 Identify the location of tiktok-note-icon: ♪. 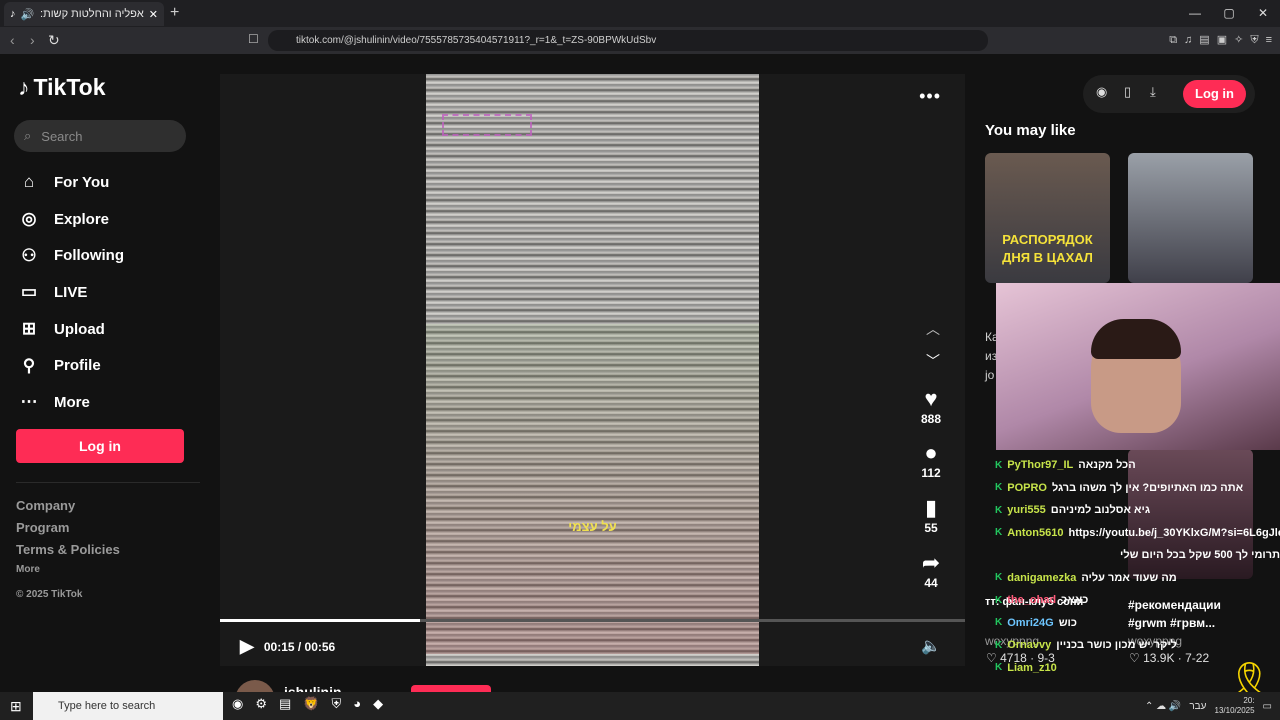
(24, 87).